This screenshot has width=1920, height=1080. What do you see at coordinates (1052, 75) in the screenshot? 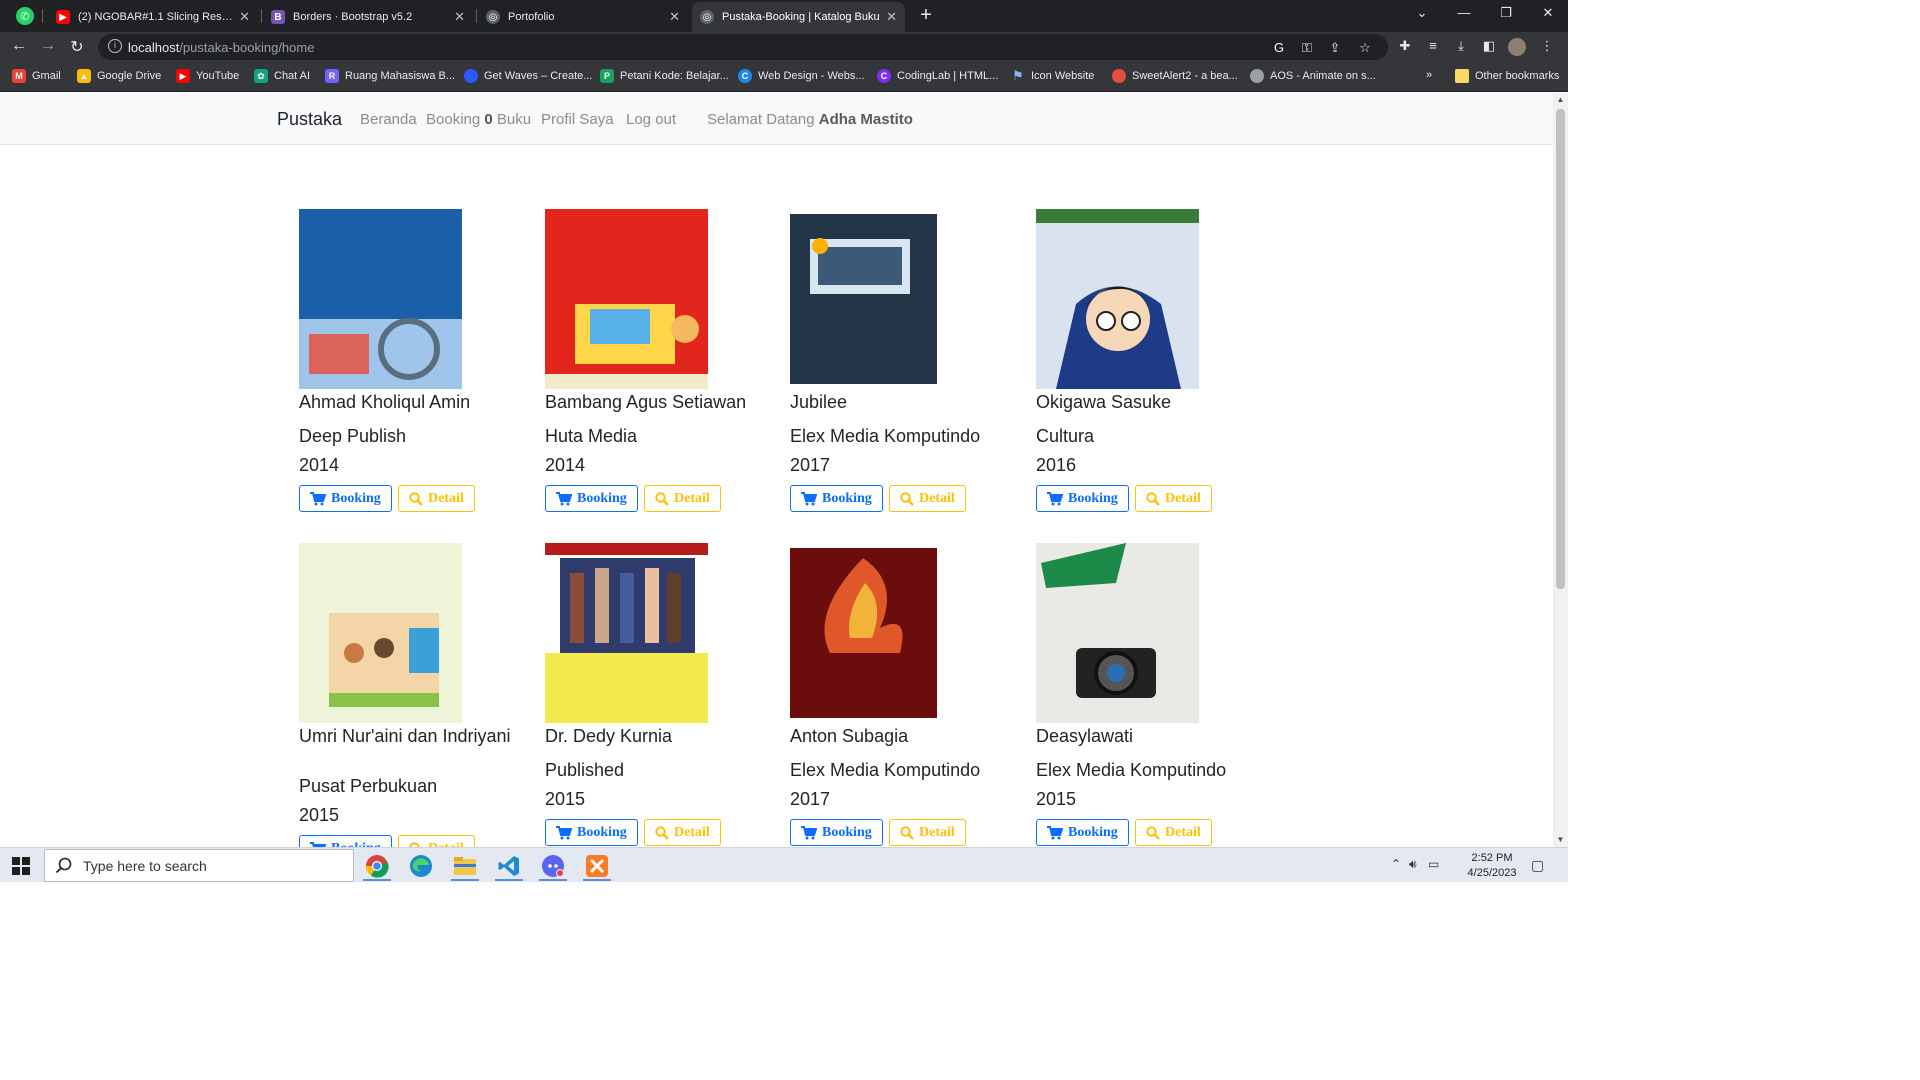
I see `bookmark-icon-website: ⚑ Icon Website` at bounding box center [1052, 75].